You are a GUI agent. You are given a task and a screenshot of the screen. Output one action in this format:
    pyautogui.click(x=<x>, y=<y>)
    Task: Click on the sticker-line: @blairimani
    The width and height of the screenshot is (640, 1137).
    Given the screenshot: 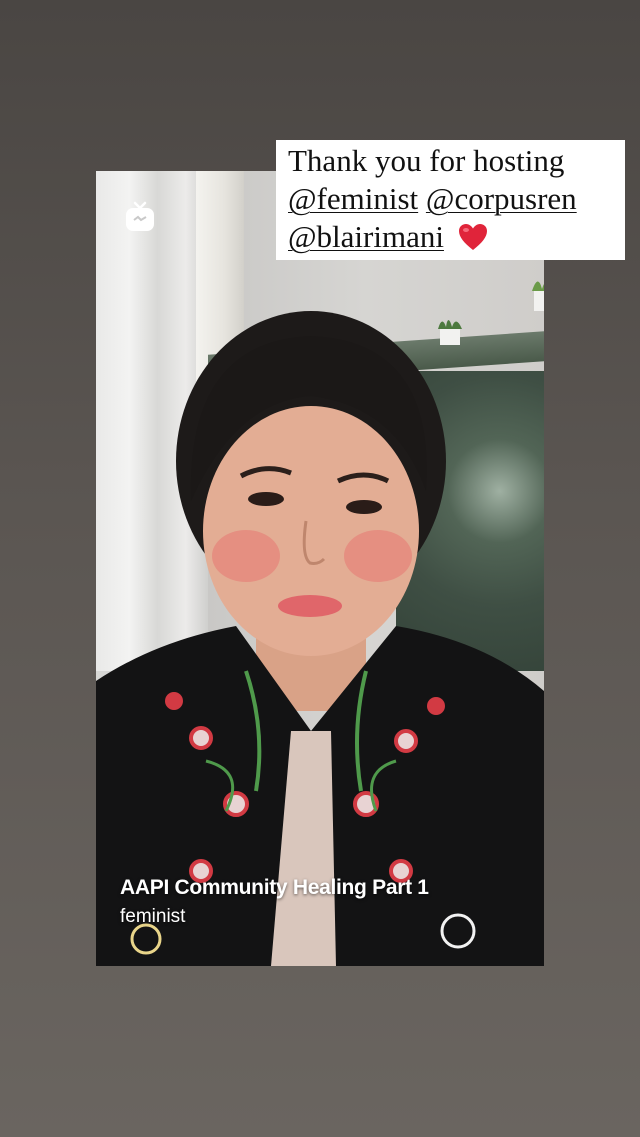 What is the action you would take?
    pyautogui.click(x=451, y=237)
    